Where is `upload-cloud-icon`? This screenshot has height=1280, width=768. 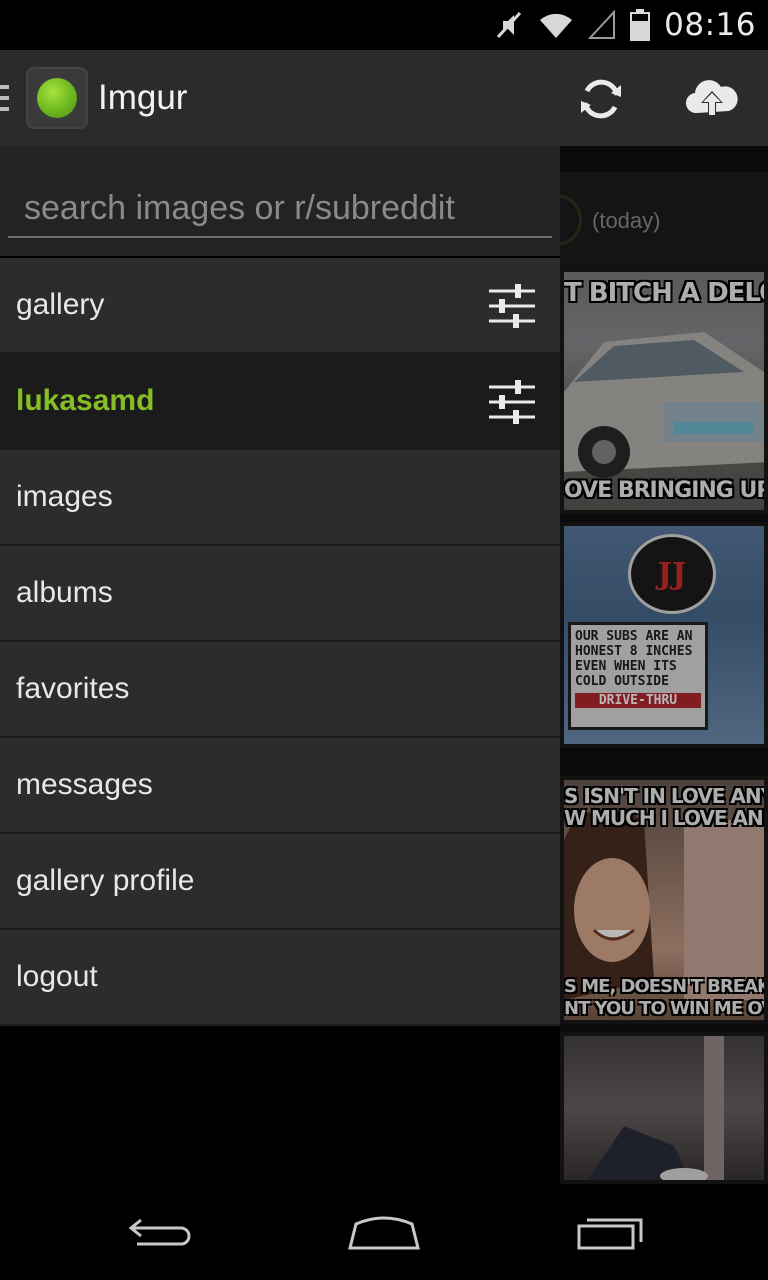 upload-cloud-icon is located at coordinates (711, 98).